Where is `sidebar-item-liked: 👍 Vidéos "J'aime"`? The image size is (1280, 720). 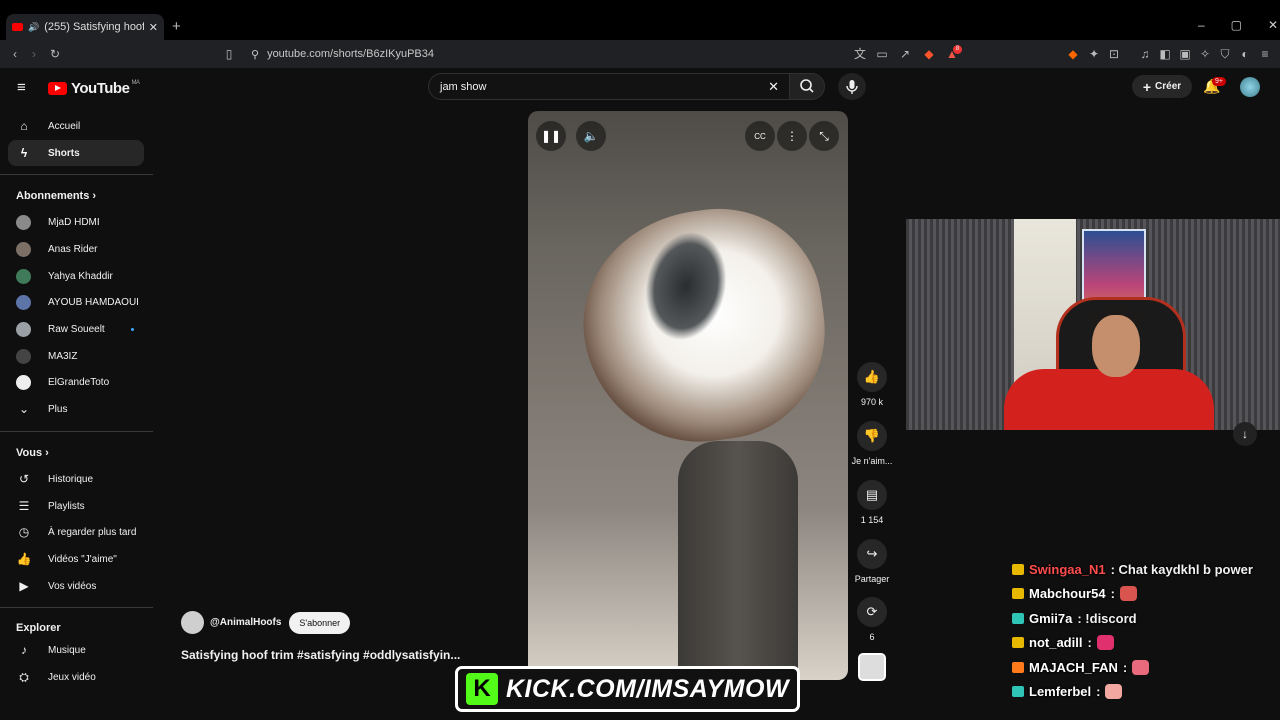
sidebar-item-liked: 👍 Vidéos "J'aime" is located at coordinates (76, 559).